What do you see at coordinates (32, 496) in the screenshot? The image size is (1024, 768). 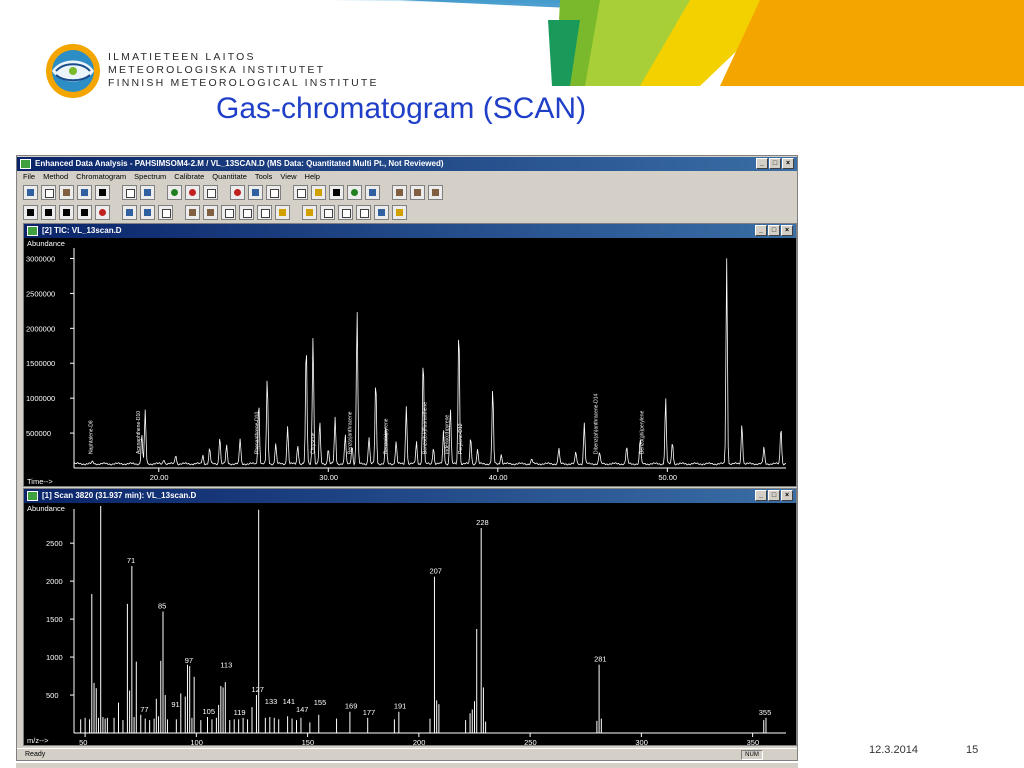 I see `scan-window-icon` at bounding box center [32, 496].